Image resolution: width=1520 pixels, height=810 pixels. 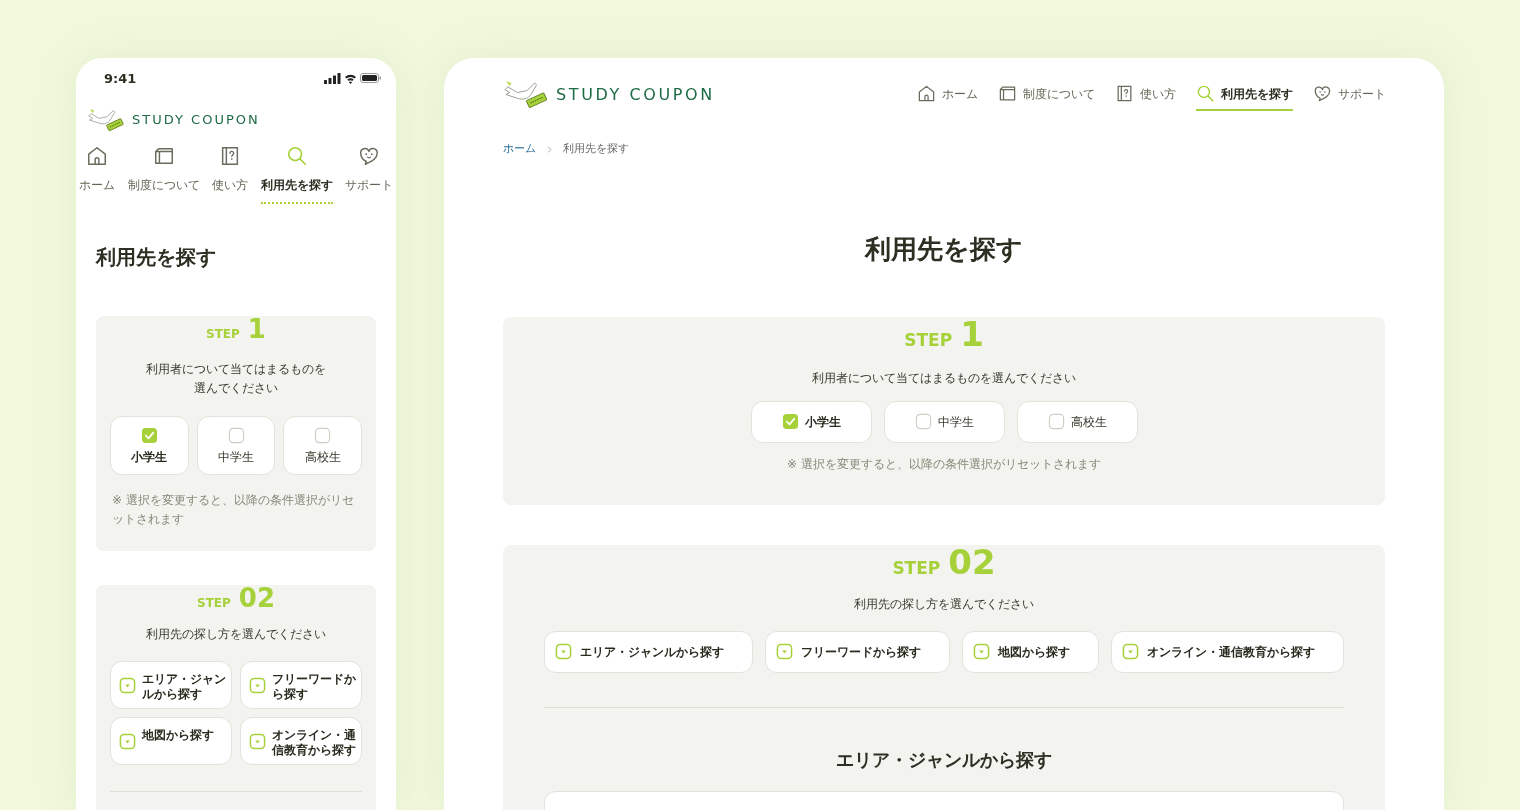 What do you see at coordinates (596, 149) in the screenshot?
I see `breadcrumb-current: 利用先を探す` at bounding box center [596, 149].